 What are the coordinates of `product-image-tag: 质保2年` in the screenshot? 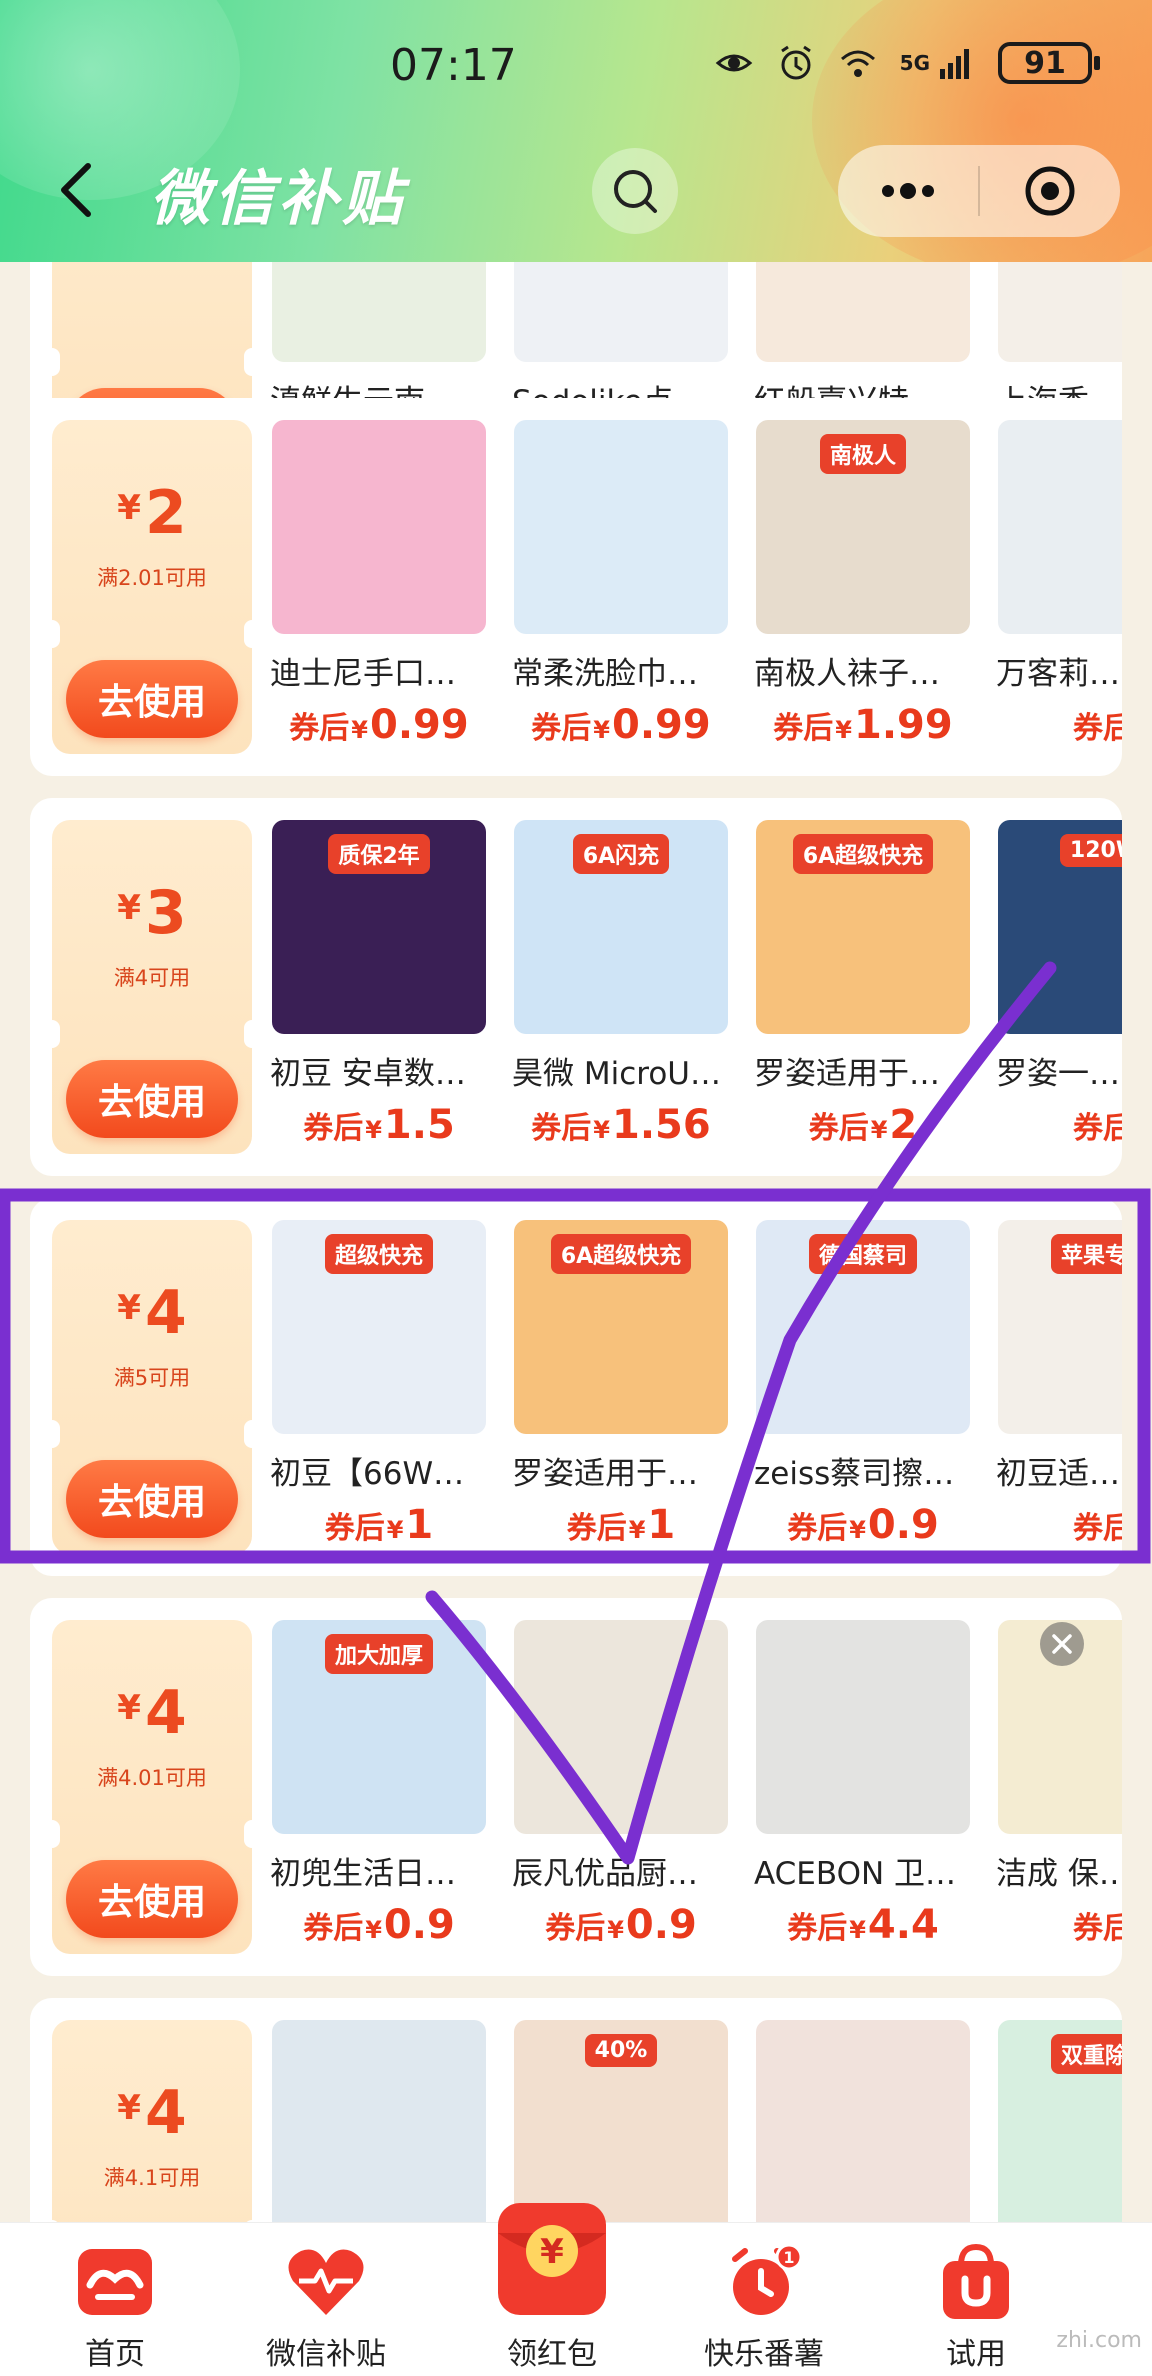 It's located at (379, 854).